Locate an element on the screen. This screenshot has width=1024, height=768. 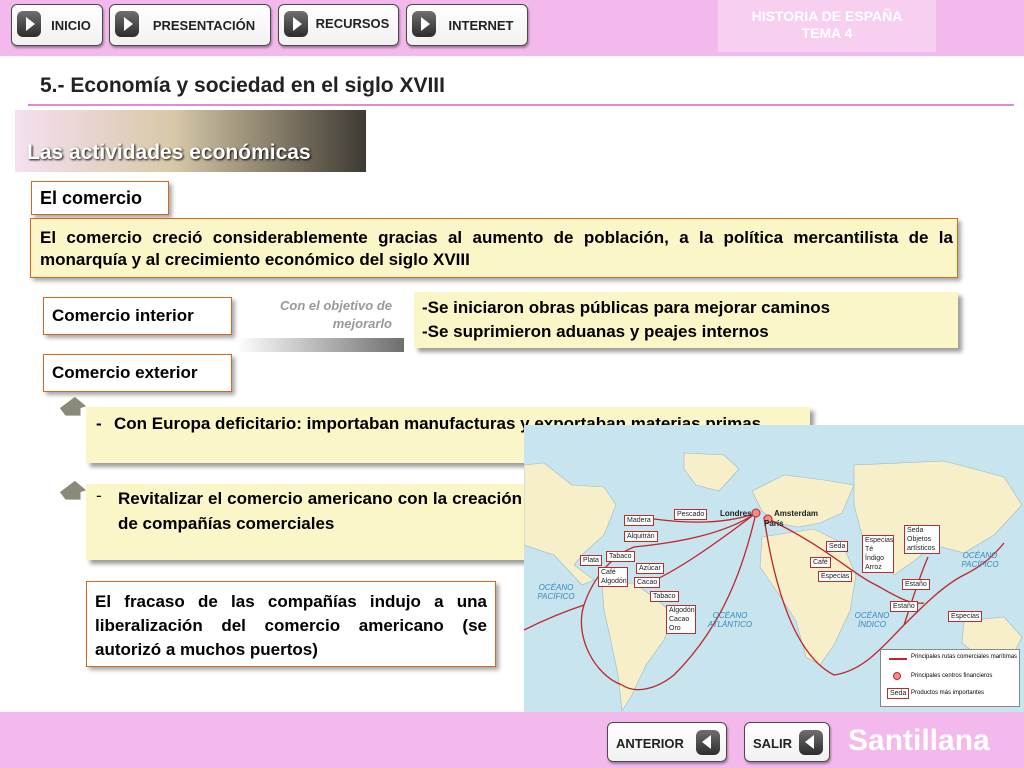
legend-center-swatch is located at coordinates (897, 676).